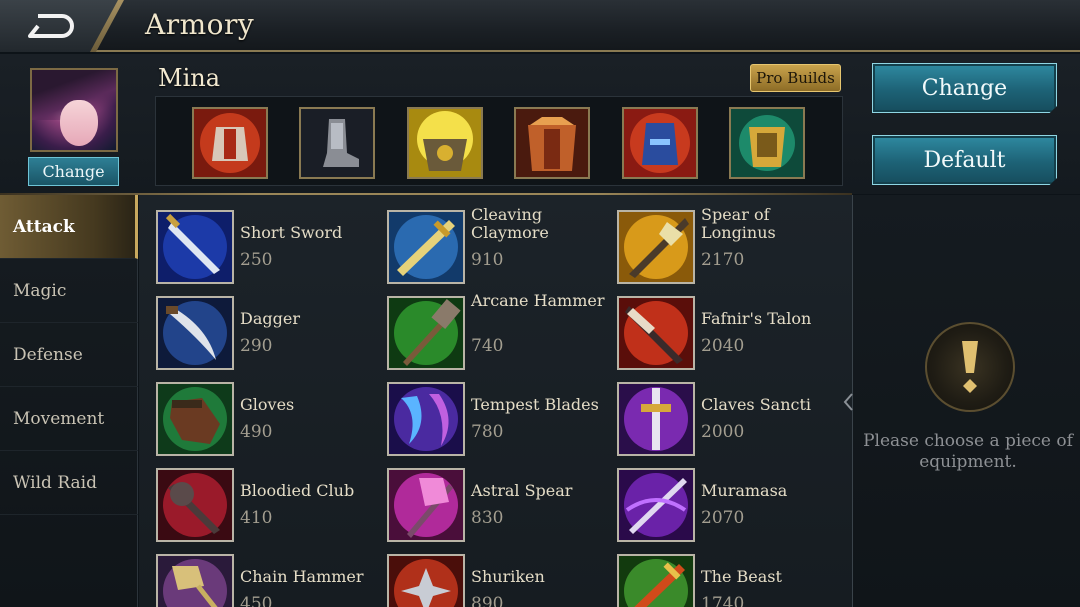  What do you see at coordinates (270, 318) in the screenshot?
I see `item-name: Dagger` at bounding box center [270, 318].